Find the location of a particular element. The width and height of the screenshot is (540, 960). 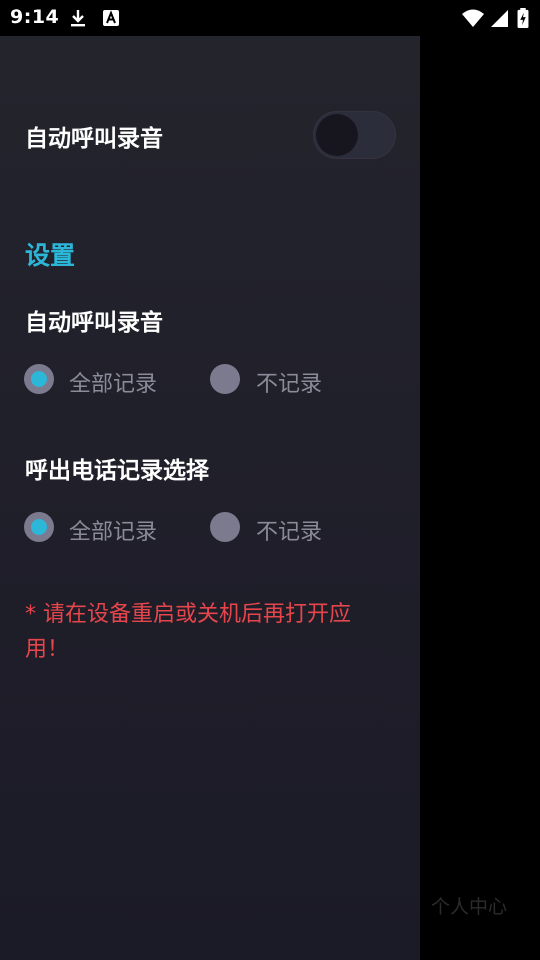

download-icon is located at coordinates (78, 18).